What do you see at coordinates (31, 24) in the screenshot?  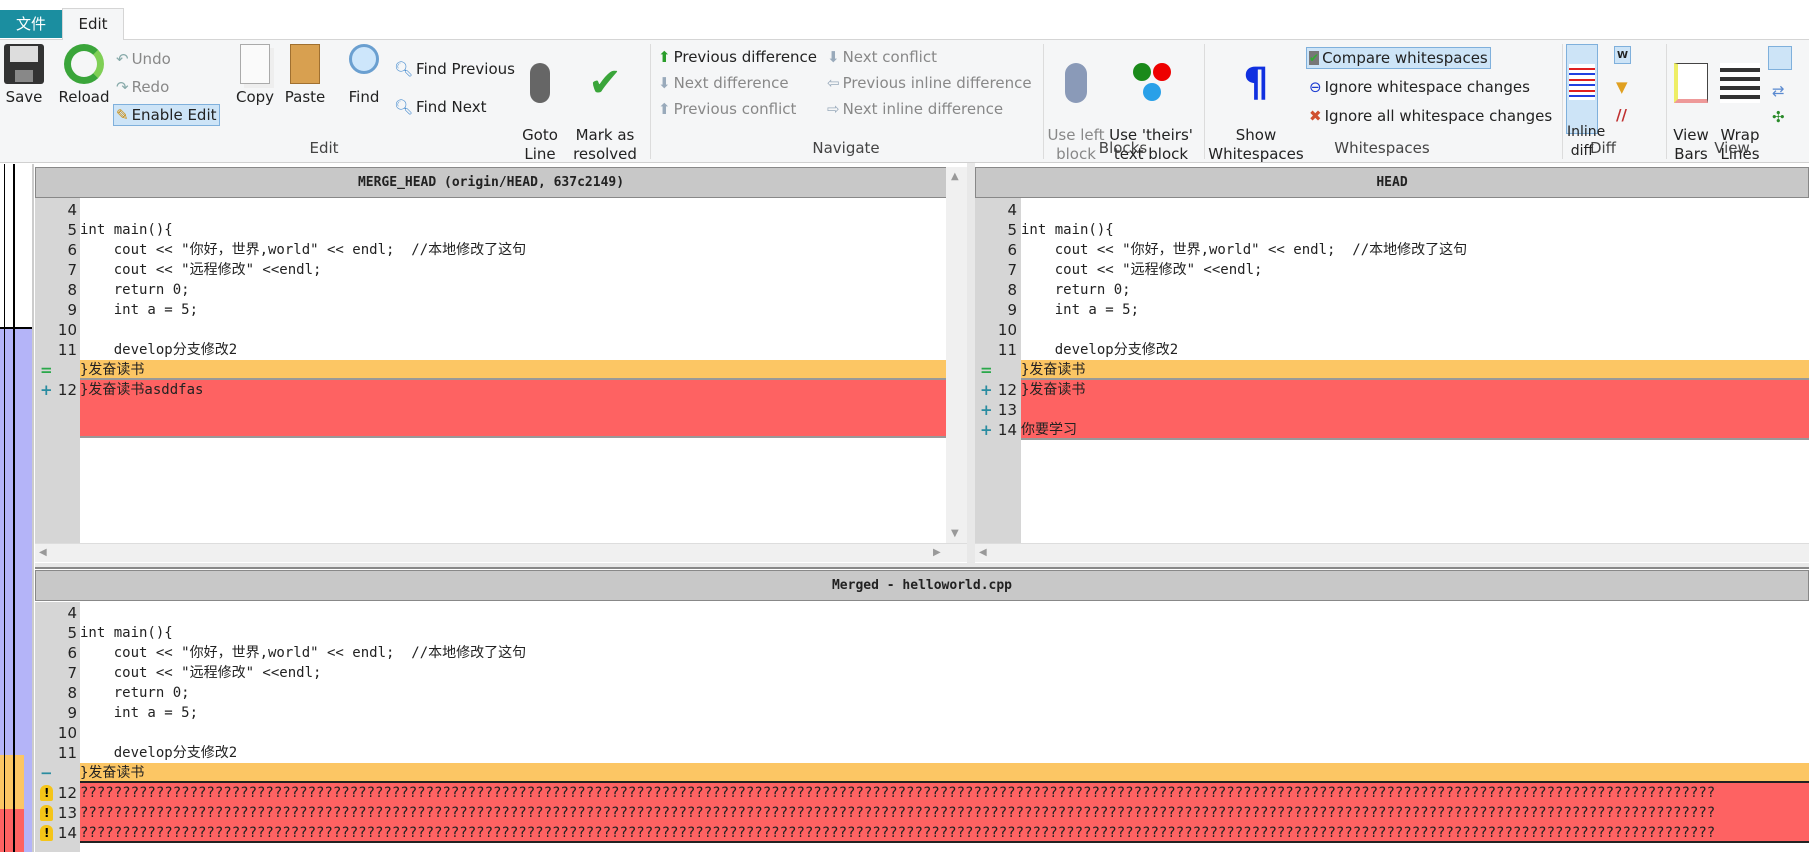 I see `tab-file: 文件` at bounding box center [31, 24].